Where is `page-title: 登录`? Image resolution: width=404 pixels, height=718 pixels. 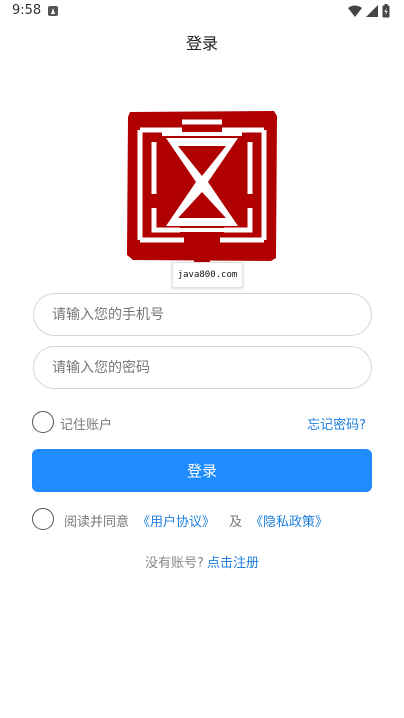 page-title: 登录 is located at coordinates (201, 43).